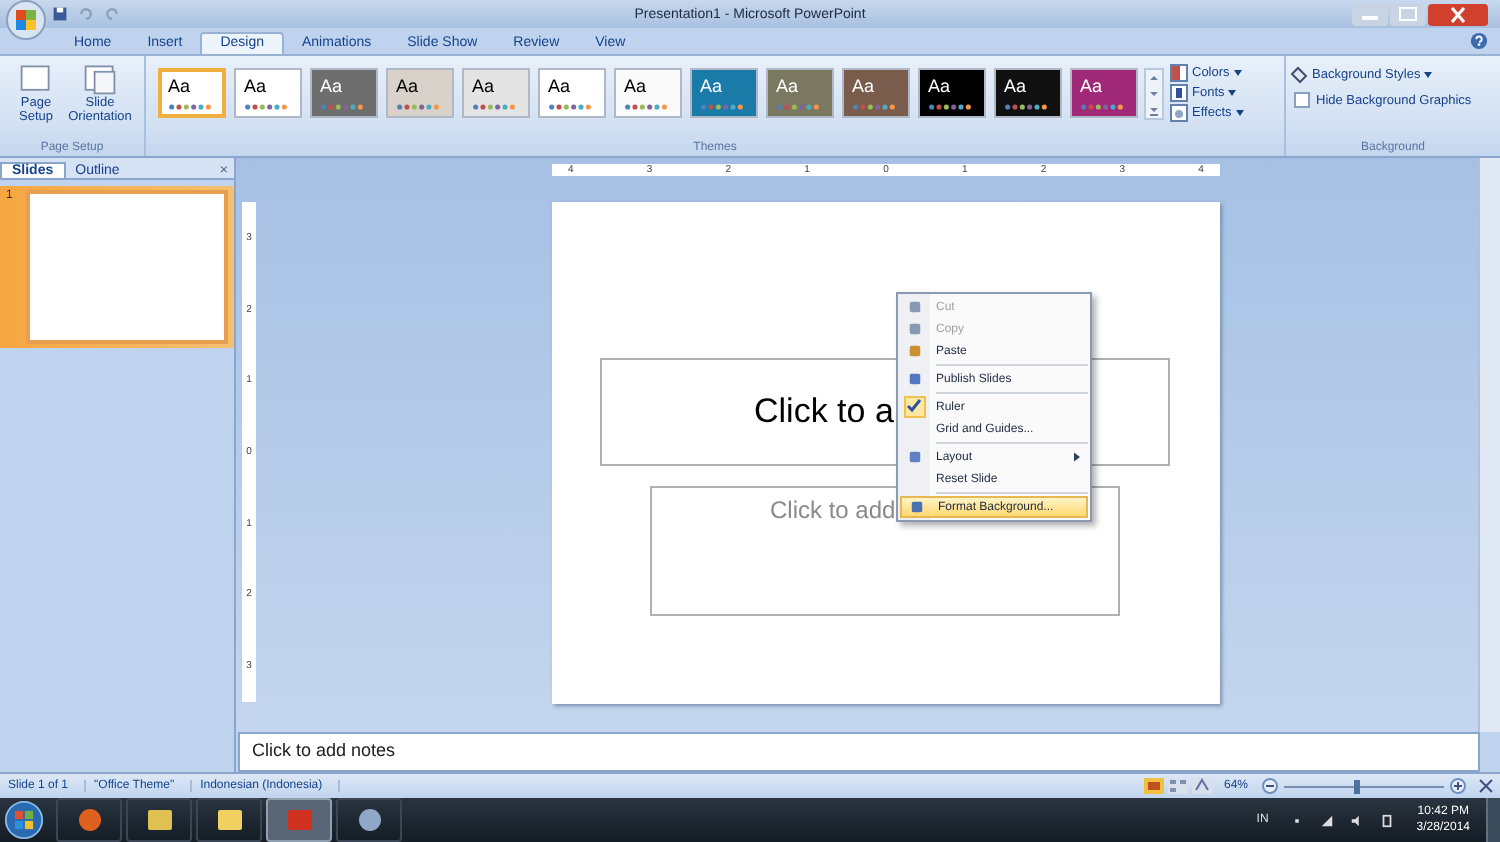  Describe the element at coordinates (1154, 94) in the screenshot. I see `scroll-down-icon` at that location.